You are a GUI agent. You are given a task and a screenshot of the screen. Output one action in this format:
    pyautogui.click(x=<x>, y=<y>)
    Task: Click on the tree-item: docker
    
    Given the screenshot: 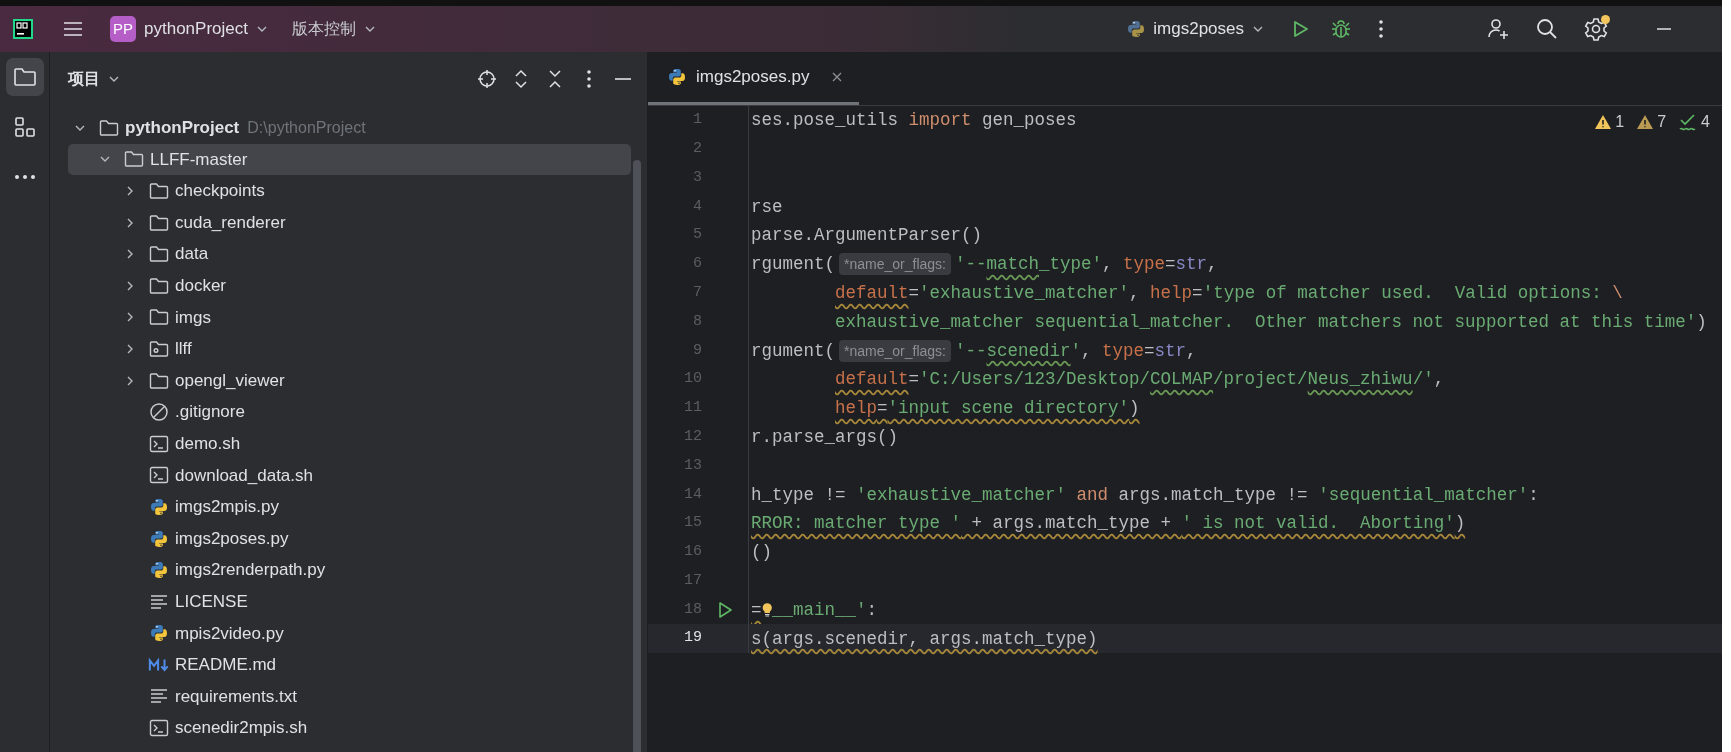 What is the action you would take?
    pyautogui.click(x=349, y=285)
    